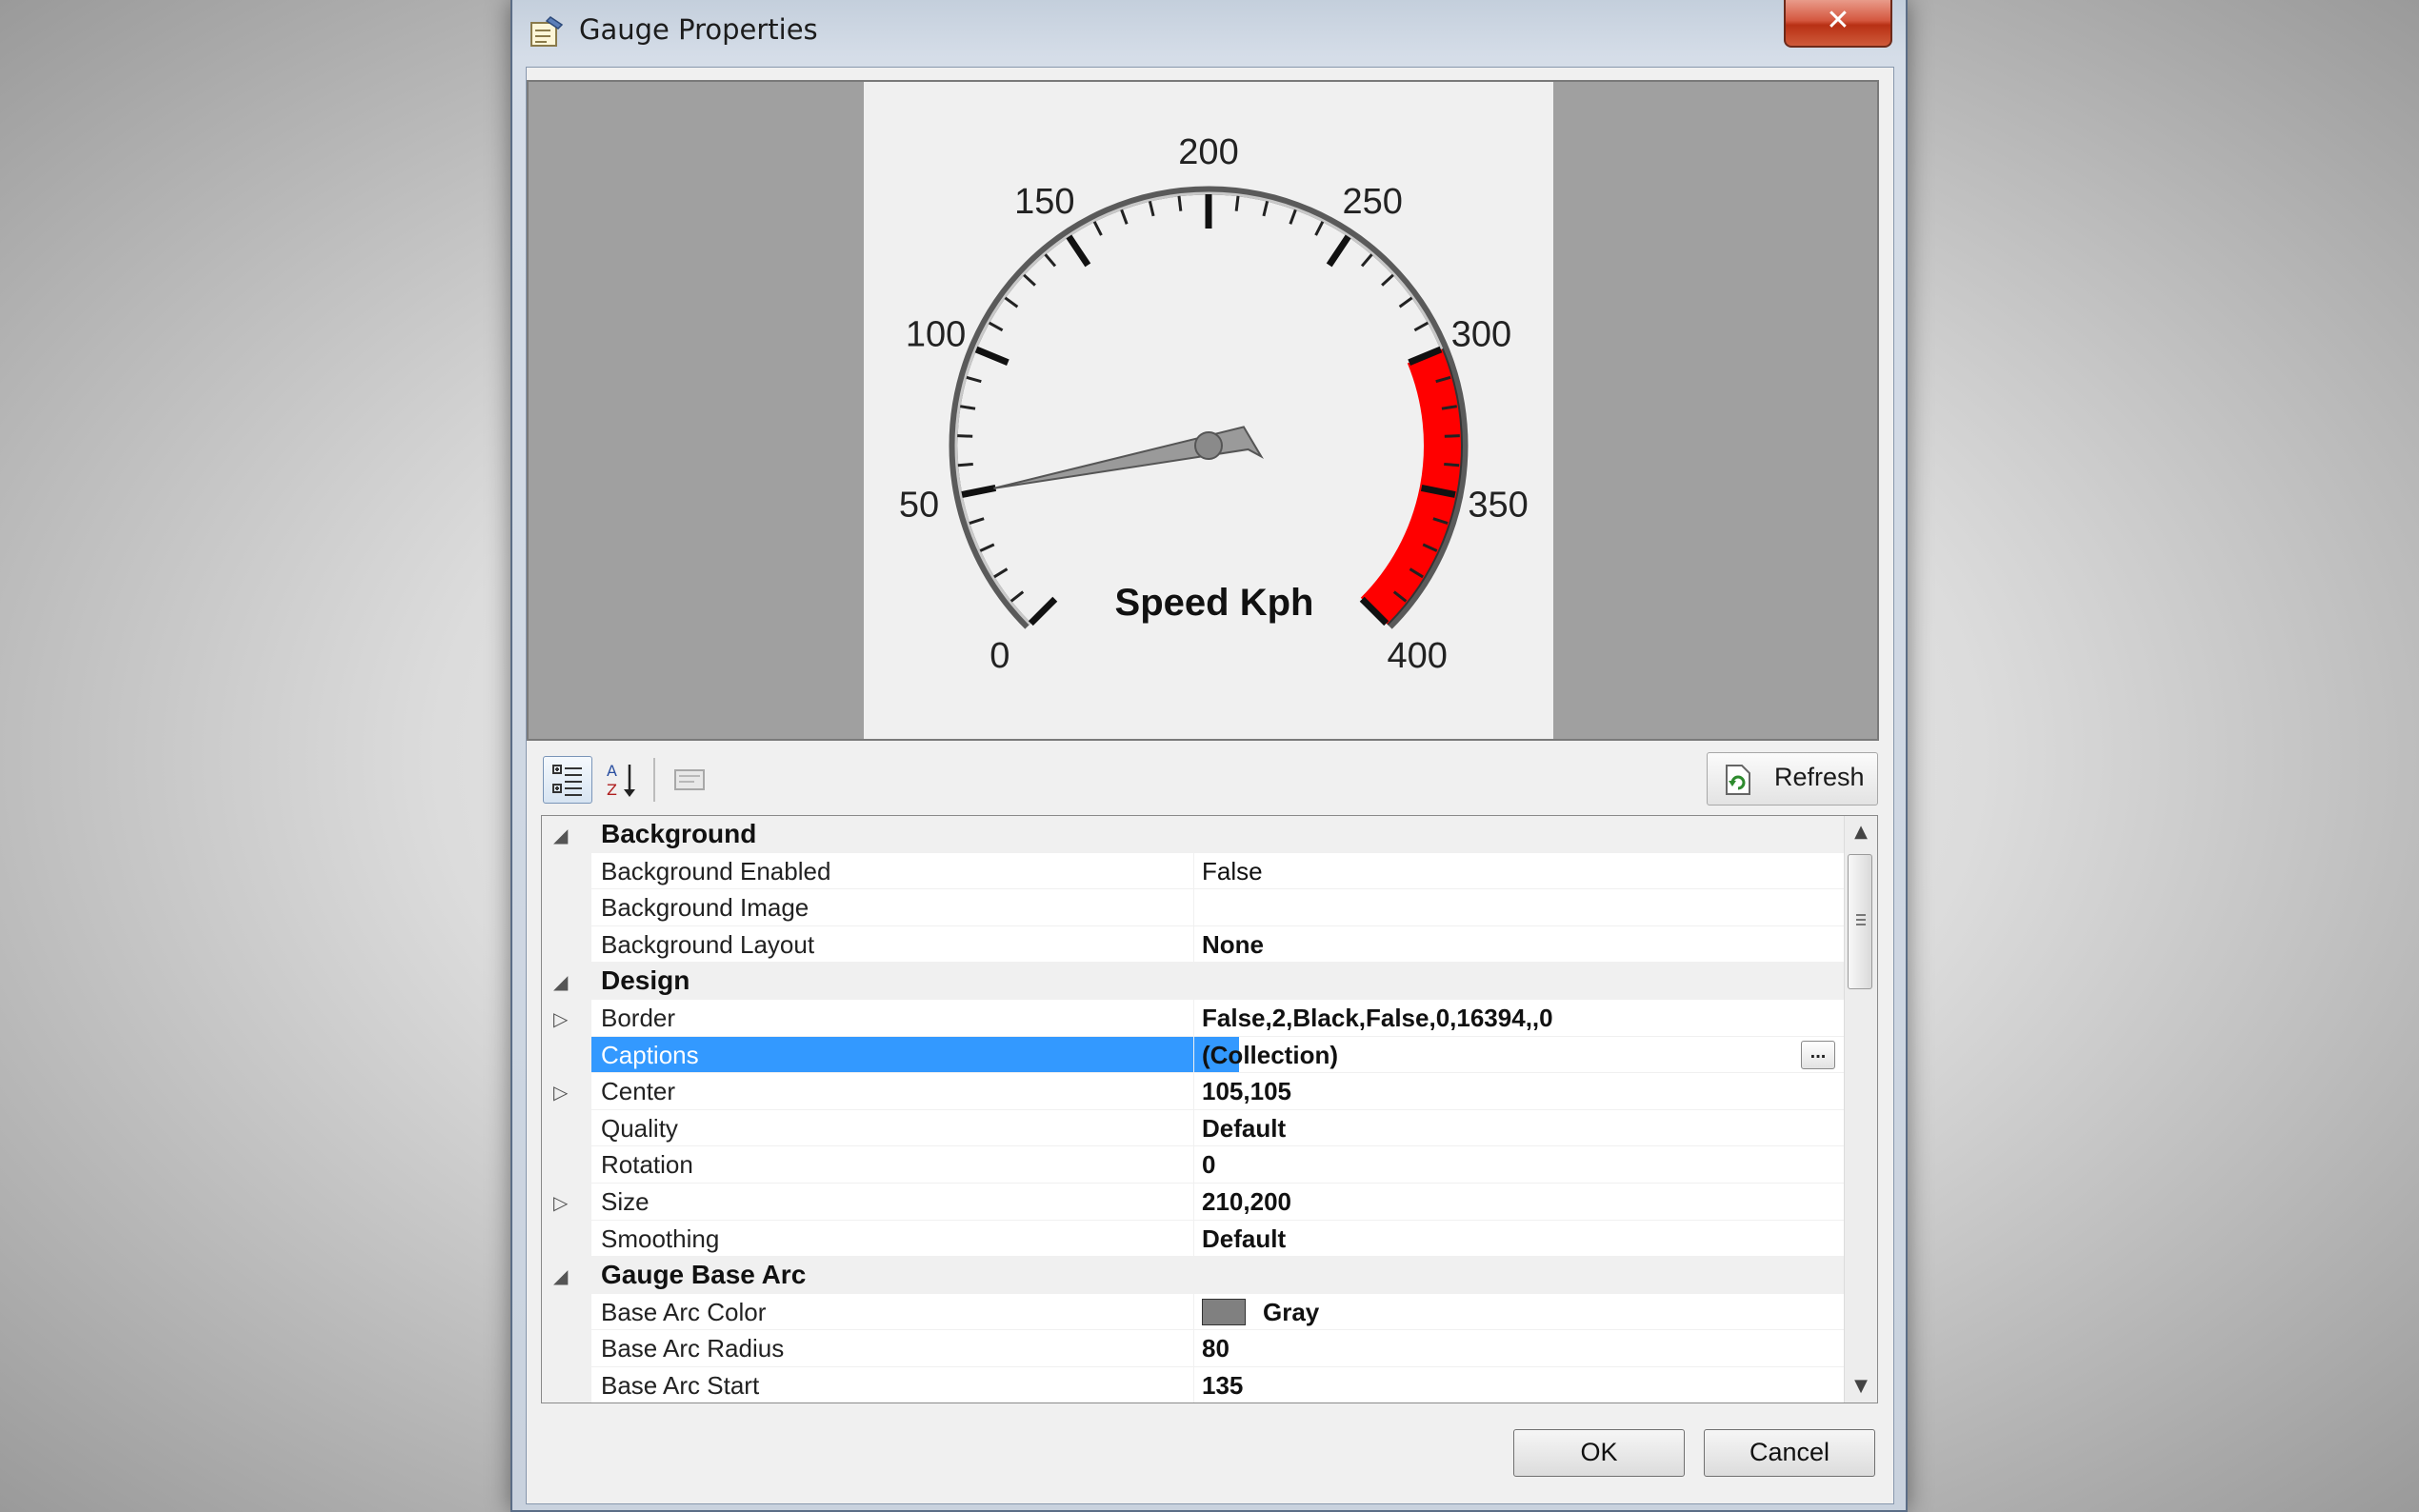 This screenshot has height=1512, width=2419. Describe the element at coordinates (1377, 1018) in the screenshot. I see `property-value-text: False,2,Black,False,0,16394,,0` at that location.